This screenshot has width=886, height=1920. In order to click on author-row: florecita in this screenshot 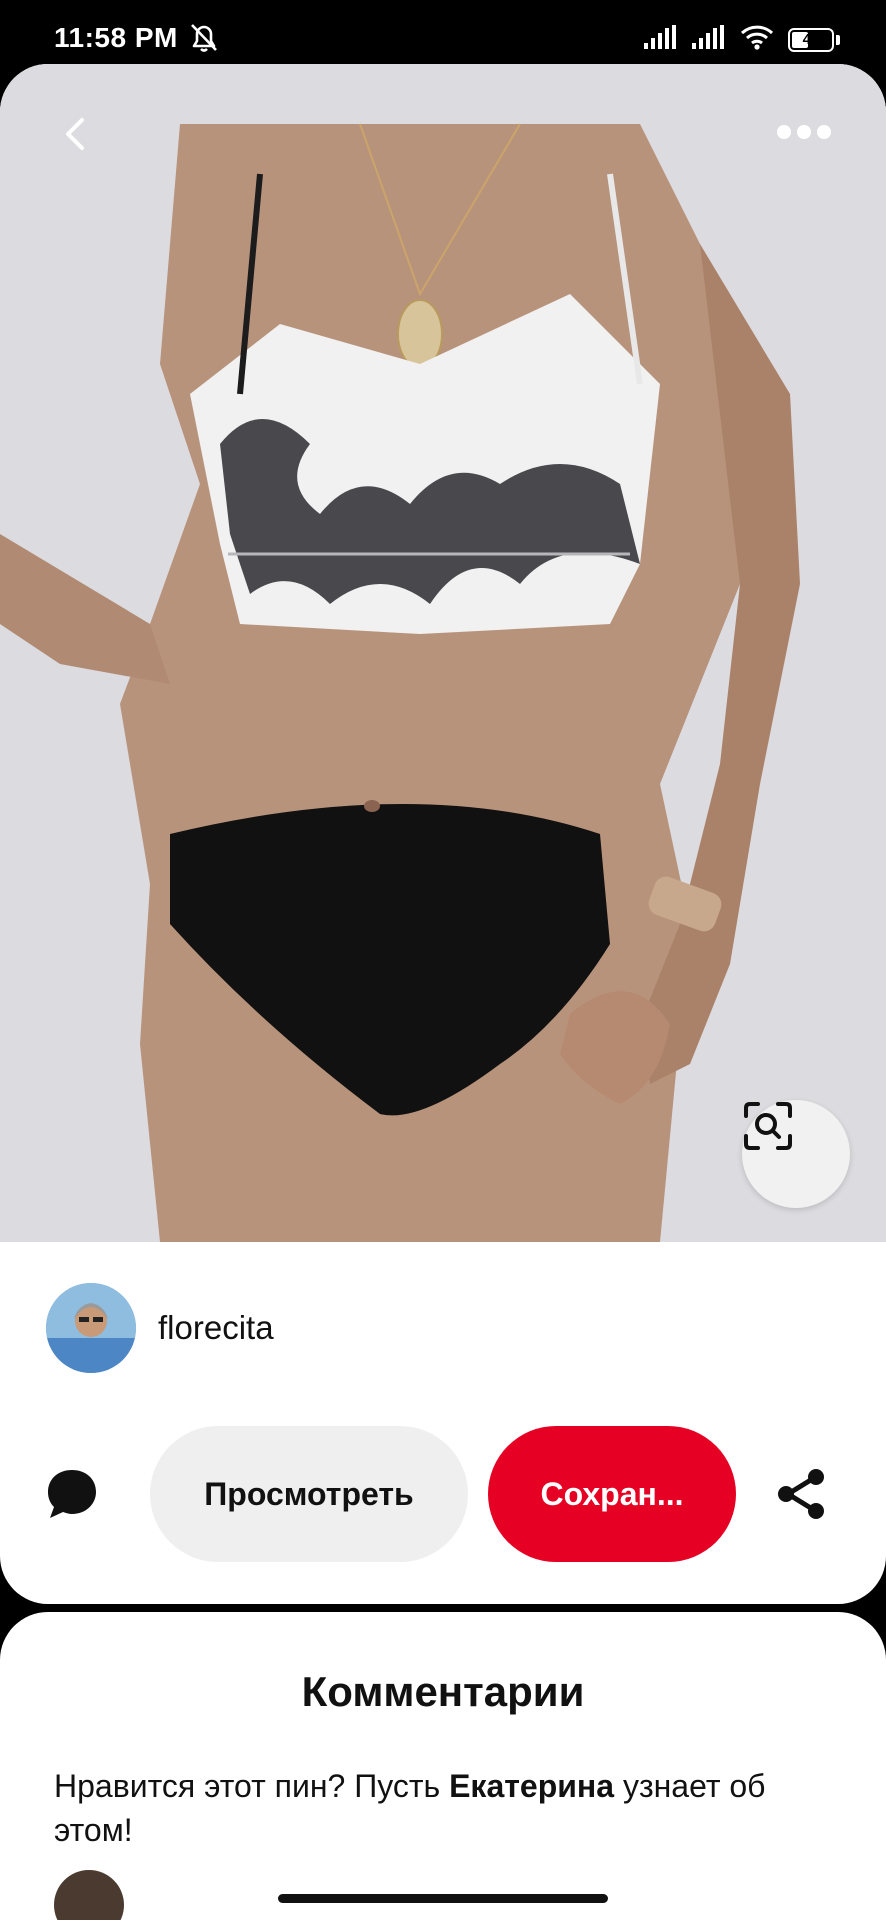, I will do `click(160, 1328)`.